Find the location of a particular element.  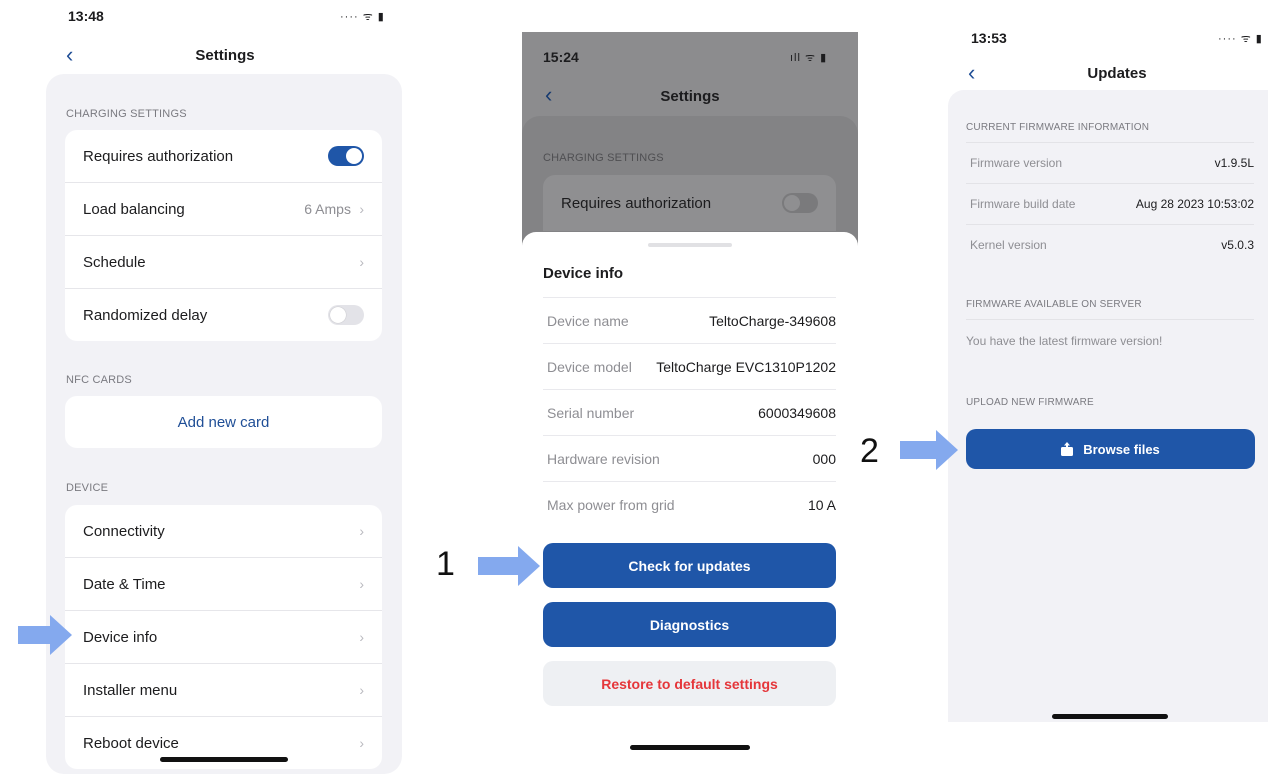

randomized-delay-toggle is located at coordinates (346, 315).